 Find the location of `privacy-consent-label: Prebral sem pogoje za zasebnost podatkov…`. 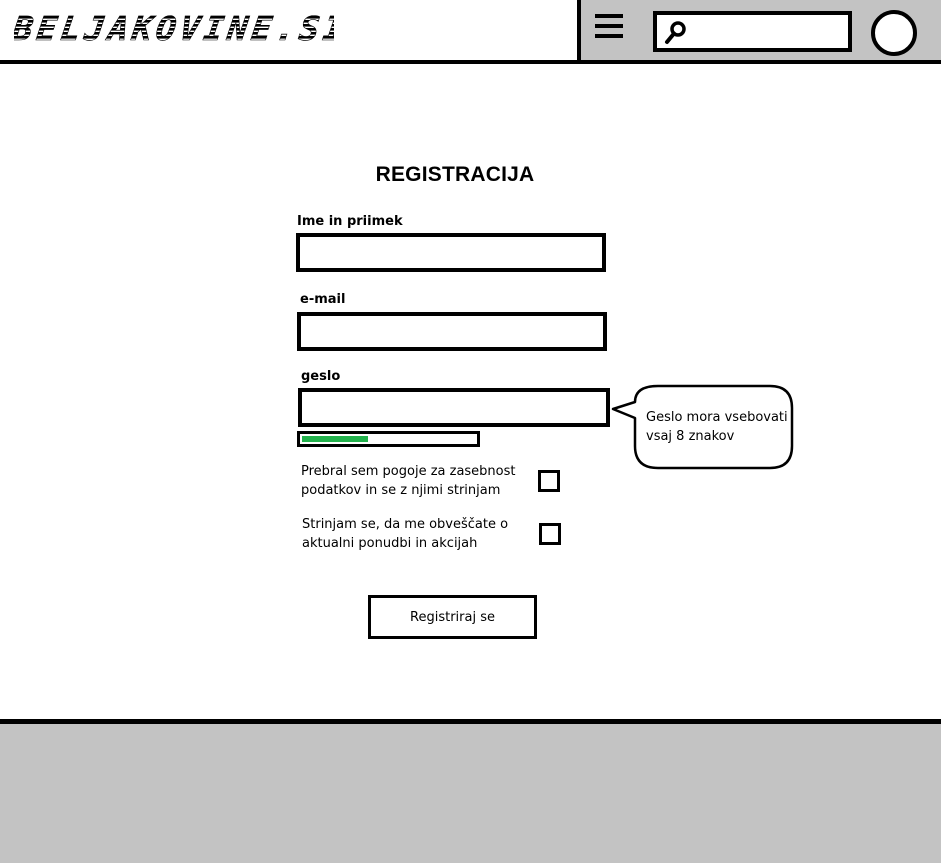

privacy-consent-label: Prebral sem pogoje za zasebnost podatkov… is located at coordinates (408, 481).